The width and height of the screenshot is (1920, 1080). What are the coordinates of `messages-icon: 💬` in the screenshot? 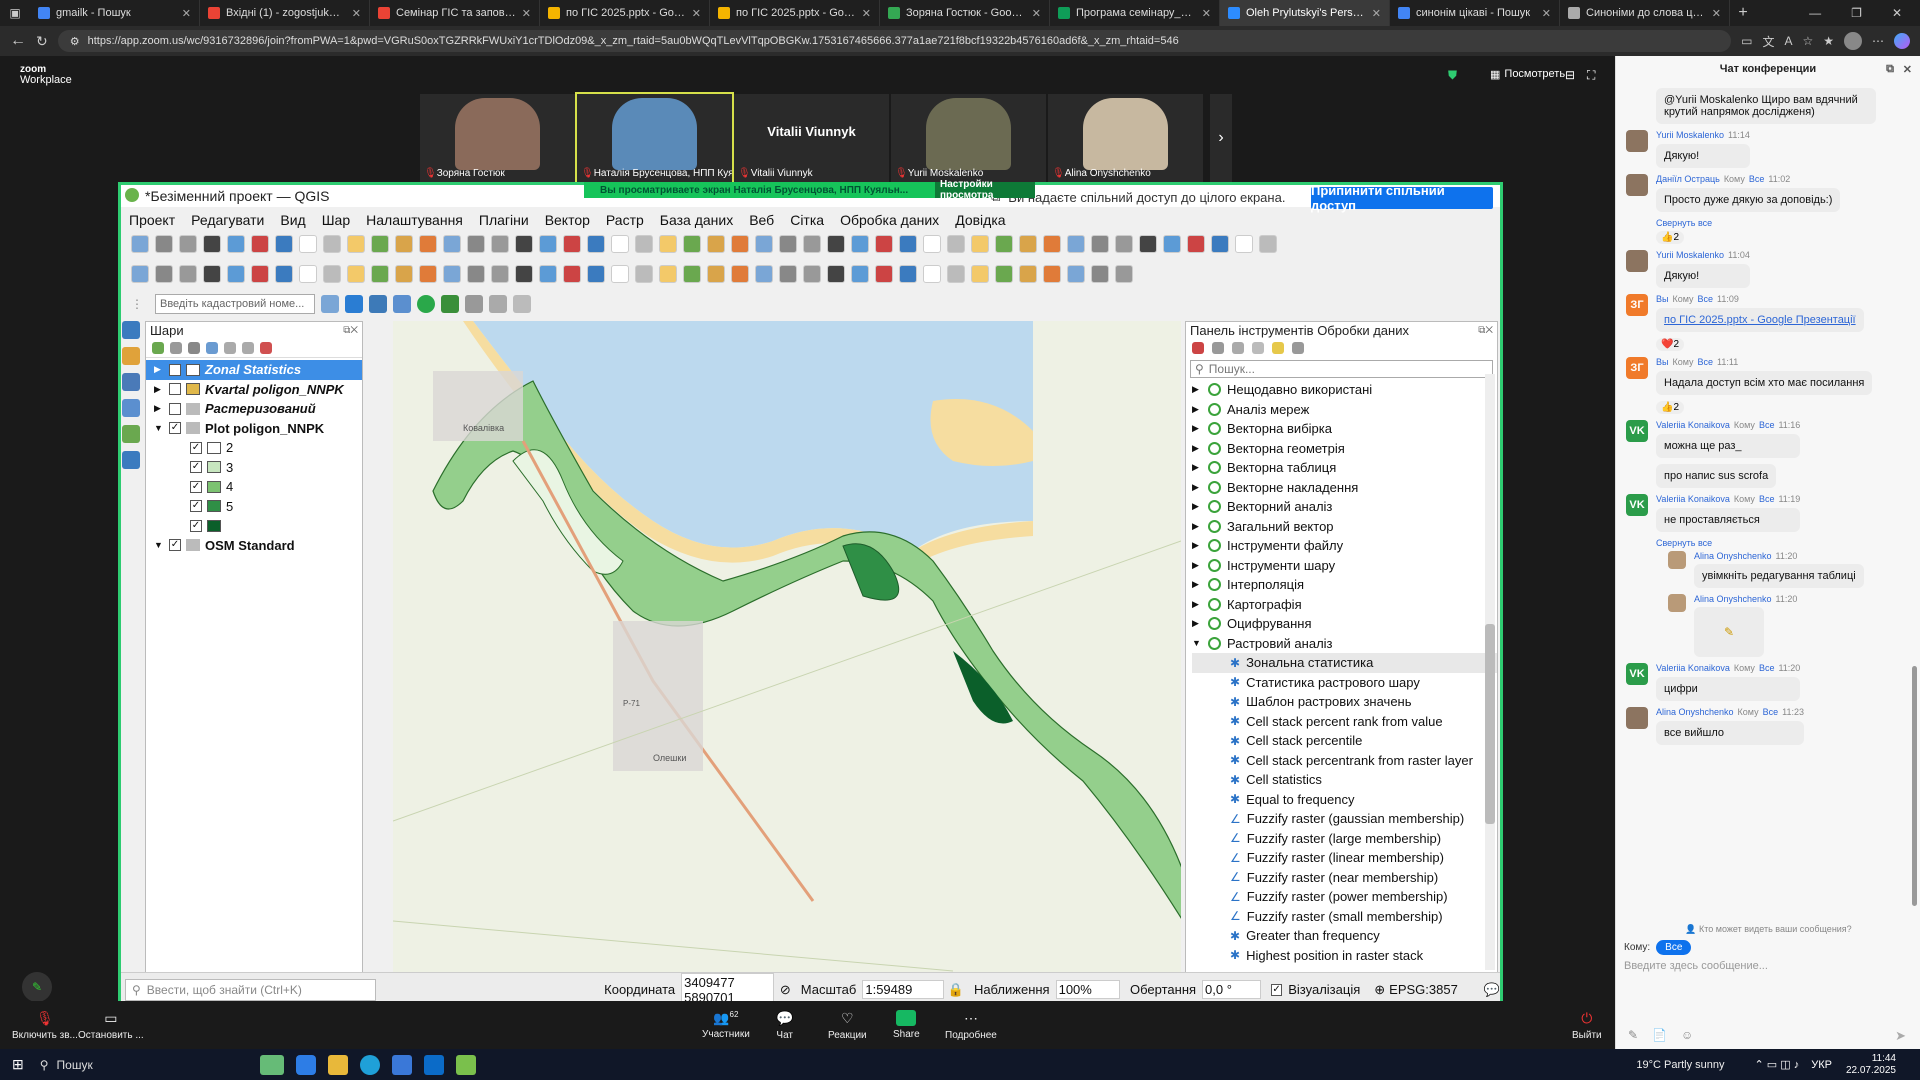 It's located at (1492, 990).